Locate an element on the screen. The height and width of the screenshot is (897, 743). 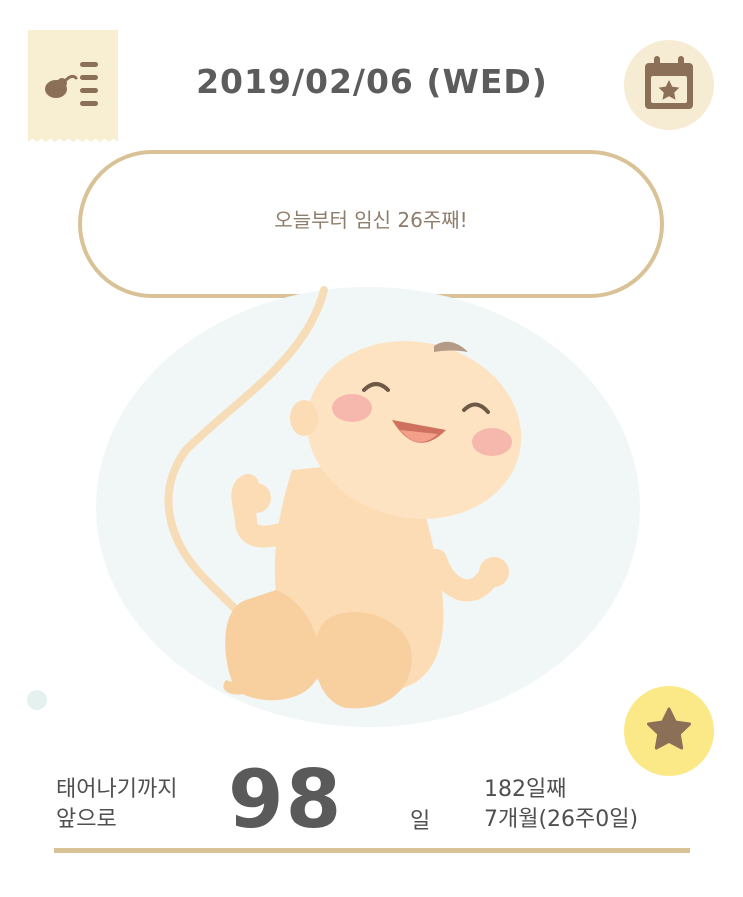
countdown-label: 태어나기까지 is located at coordinates (117, 789).